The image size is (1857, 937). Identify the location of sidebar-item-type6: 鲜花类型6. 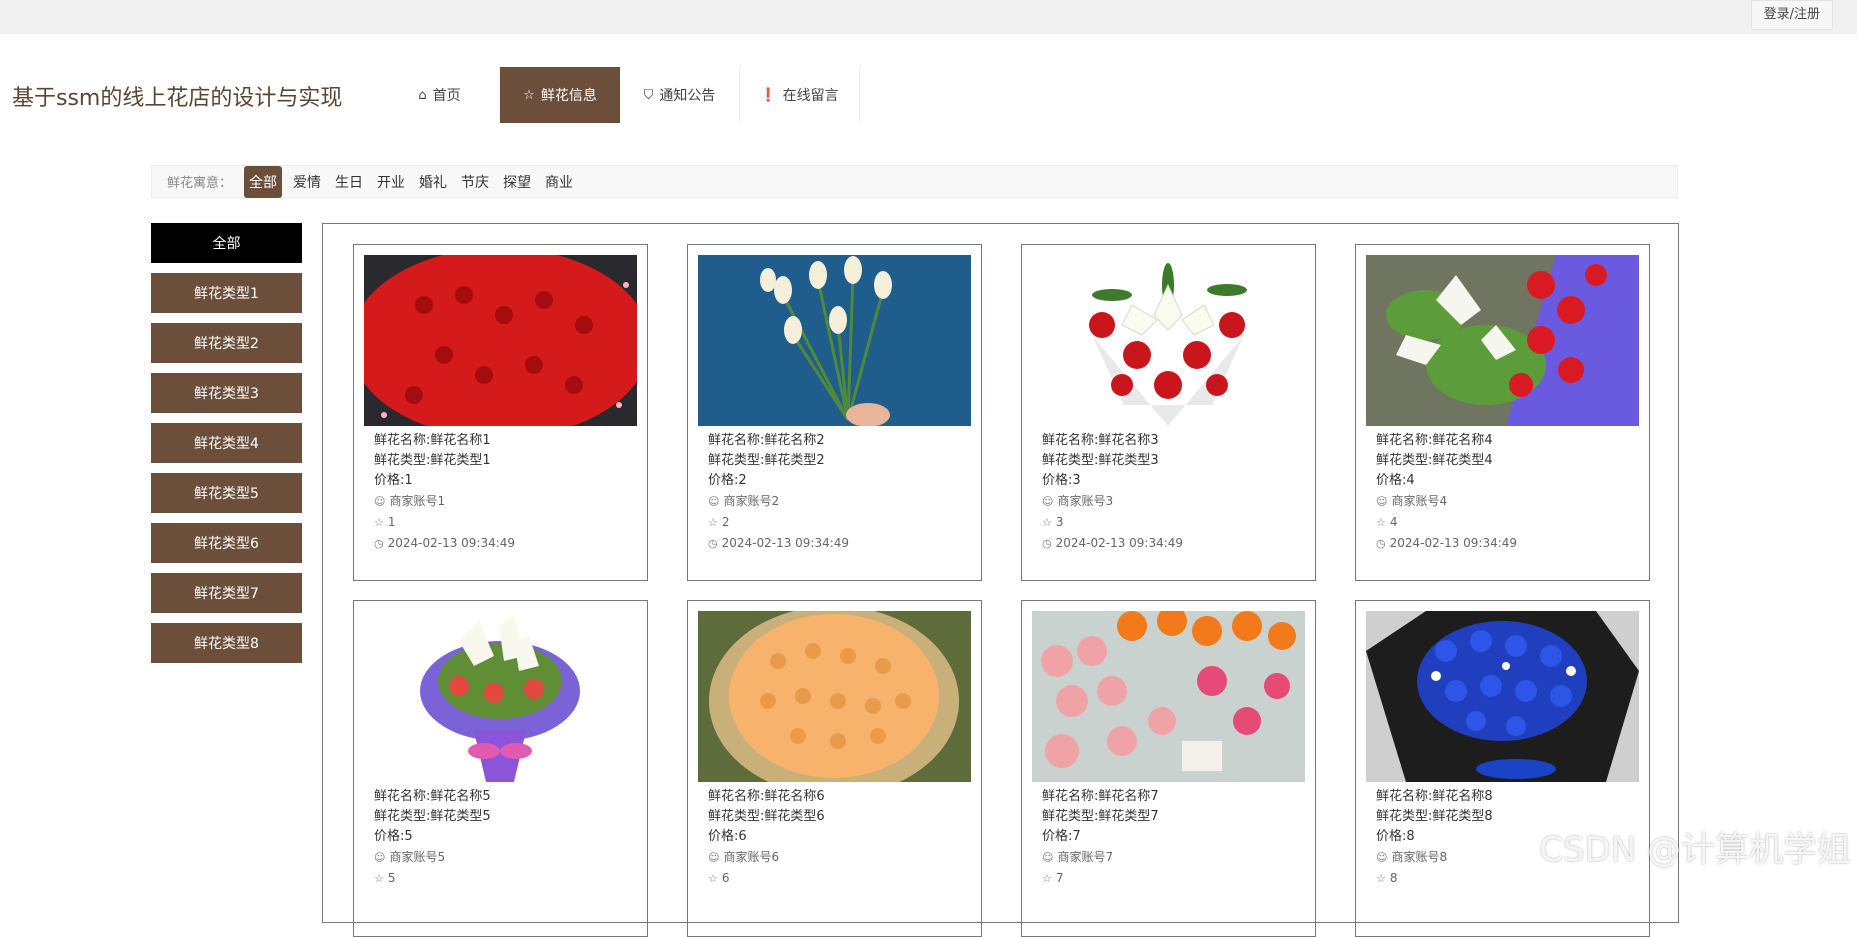
(226, 543).